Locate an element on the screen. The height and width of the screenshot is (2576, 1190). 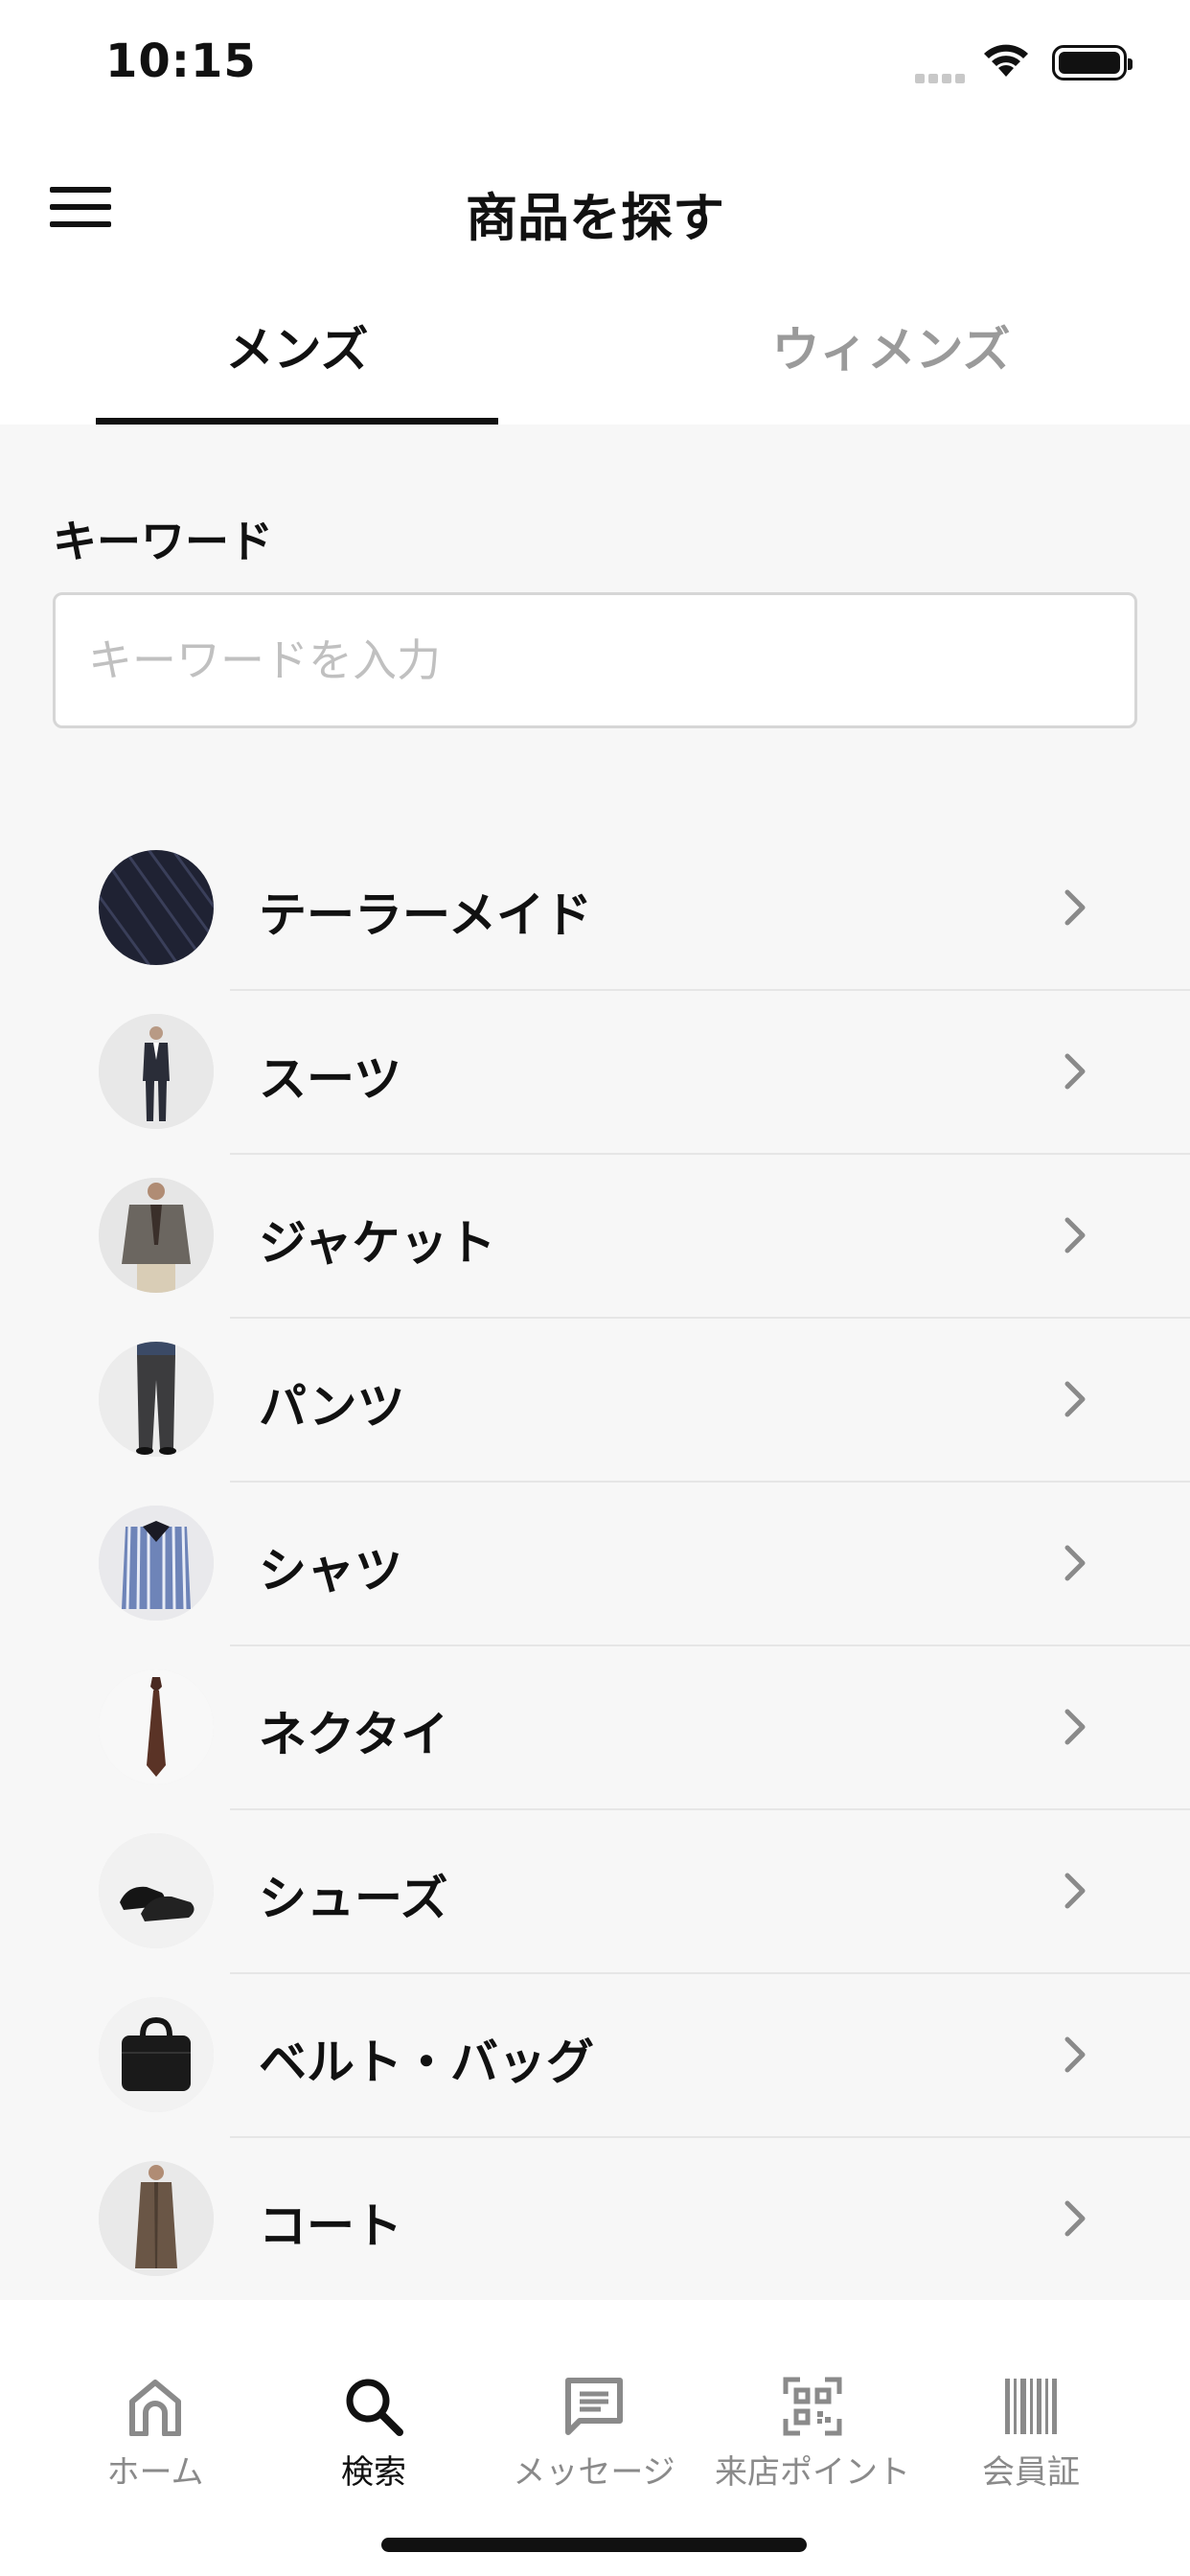
tabbar-message-label: メッセージ is located at coordinates (594, 2472).